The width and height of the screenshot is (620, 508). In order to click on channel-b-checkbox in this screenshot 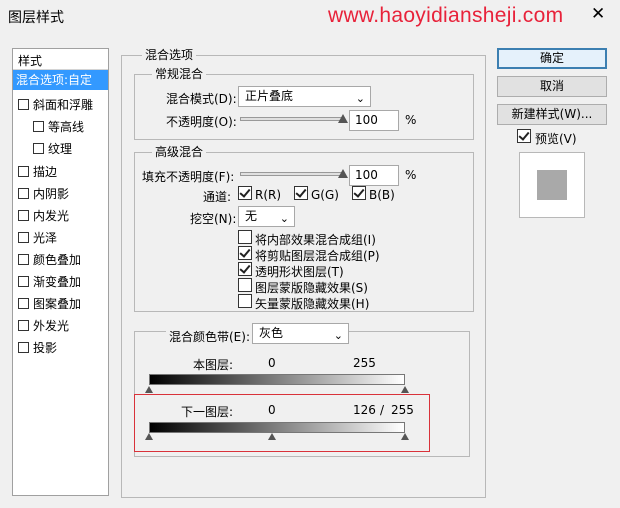, I will do `click(359, 193)`.